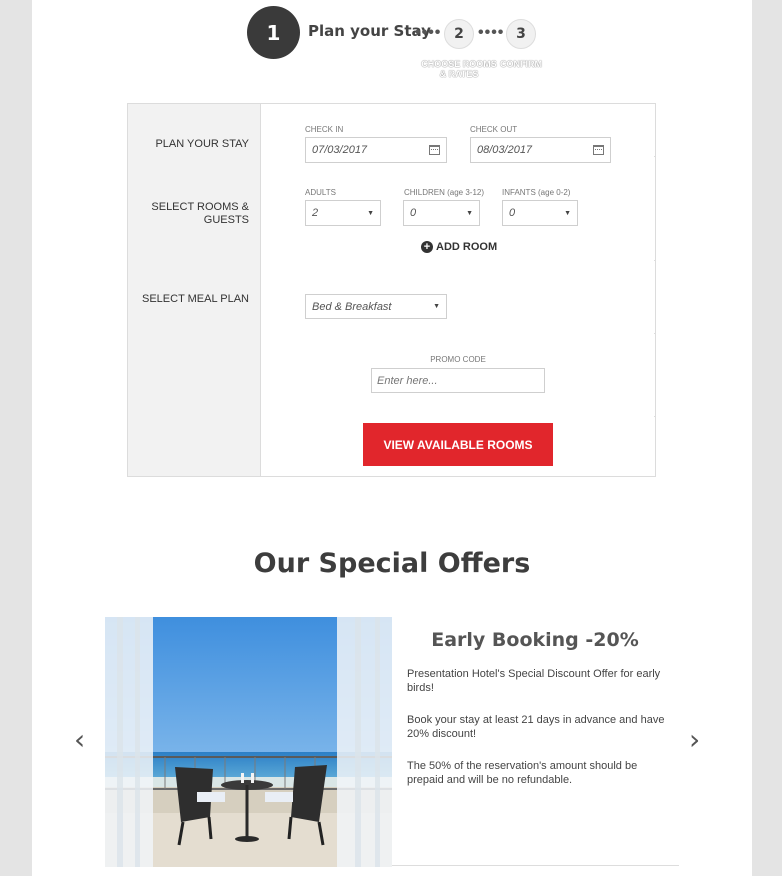 The height and width of the screenshot is (876, 782). I want to click on step-2-number: 2, so click(459, 34).